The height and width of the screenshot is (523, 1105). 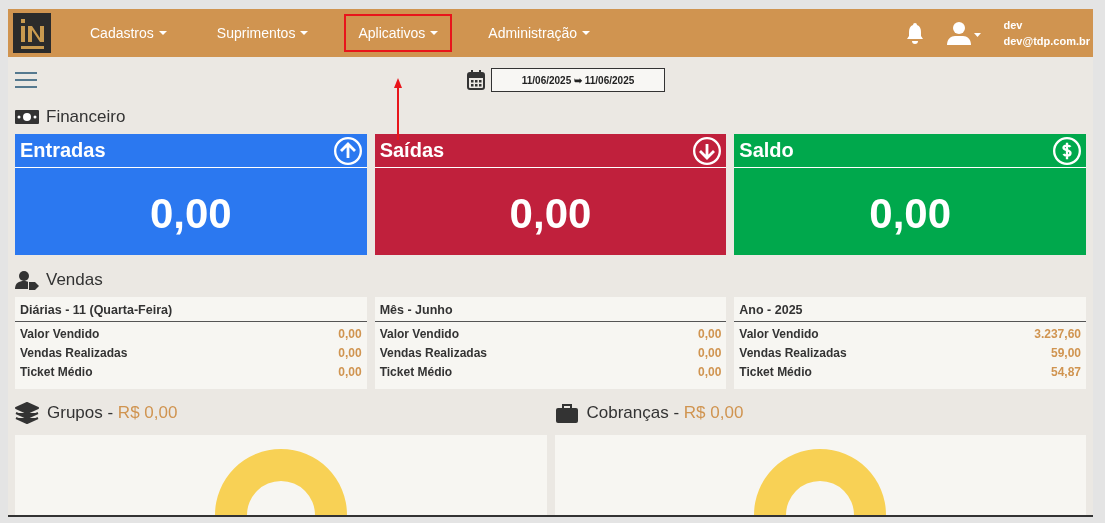 I want to click on table-title: Ano - 2025, so click(x=910, y=309).